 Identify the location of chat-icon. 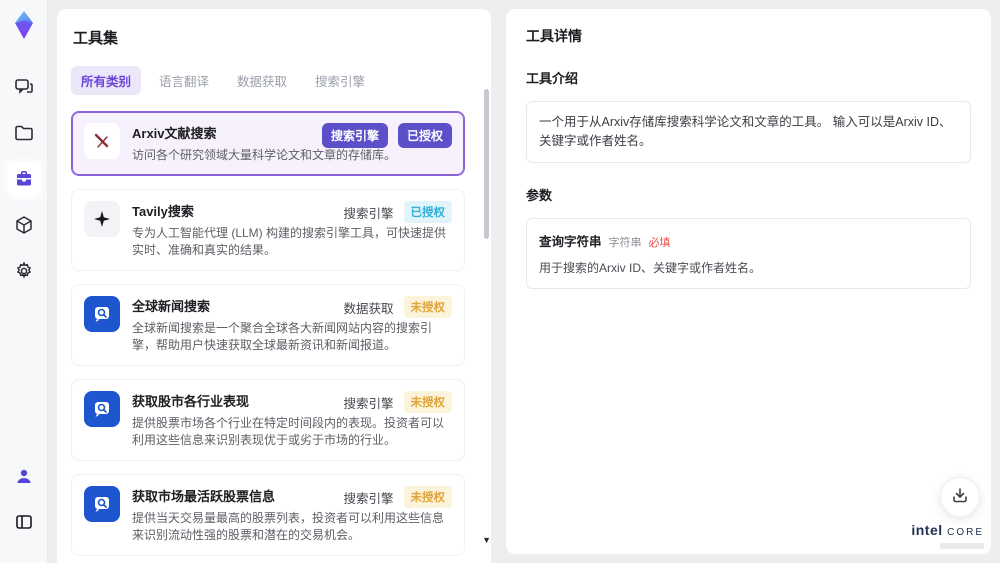
(24, 87).